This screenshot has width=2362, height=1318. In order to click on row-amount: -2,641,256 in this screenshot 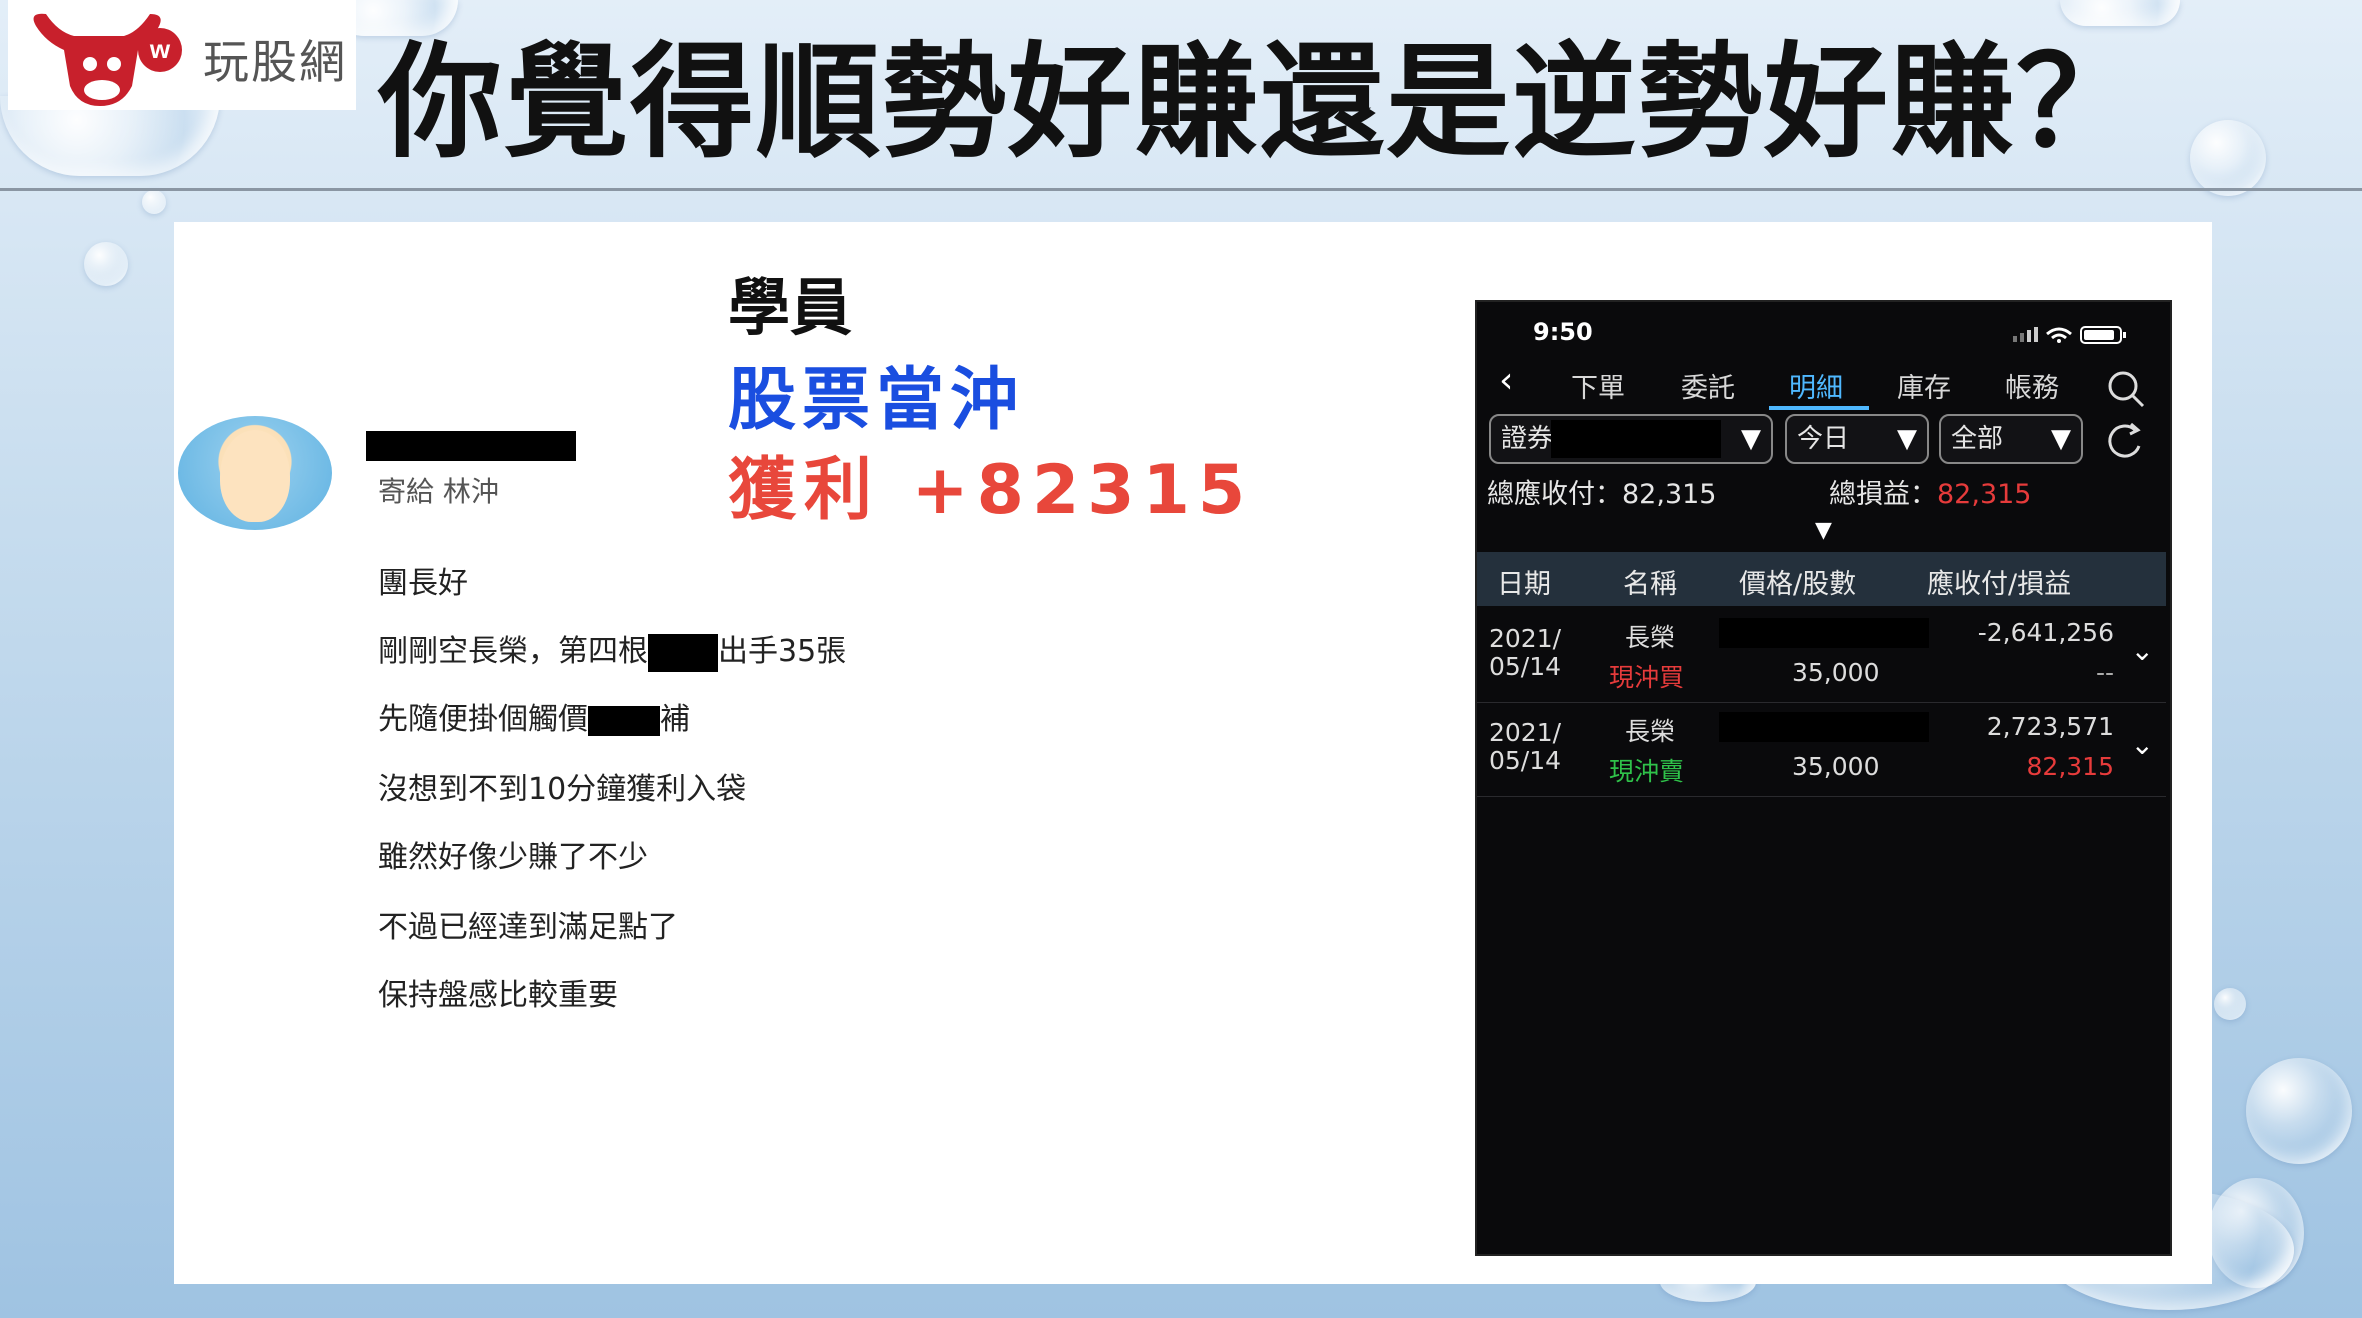, I will do `click(2045, 632)`.